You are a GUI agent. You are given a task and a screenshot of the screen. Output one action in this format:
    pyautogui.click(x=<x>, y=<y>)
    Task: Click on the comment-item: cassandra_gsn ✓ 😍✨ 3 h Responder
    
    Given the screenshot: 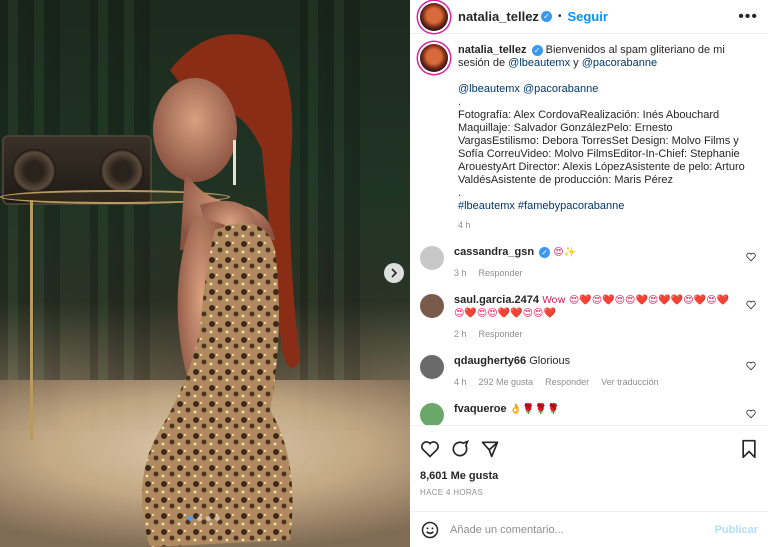 What is the action you would take?
    pyautogui.click(x=588, y=263)
    